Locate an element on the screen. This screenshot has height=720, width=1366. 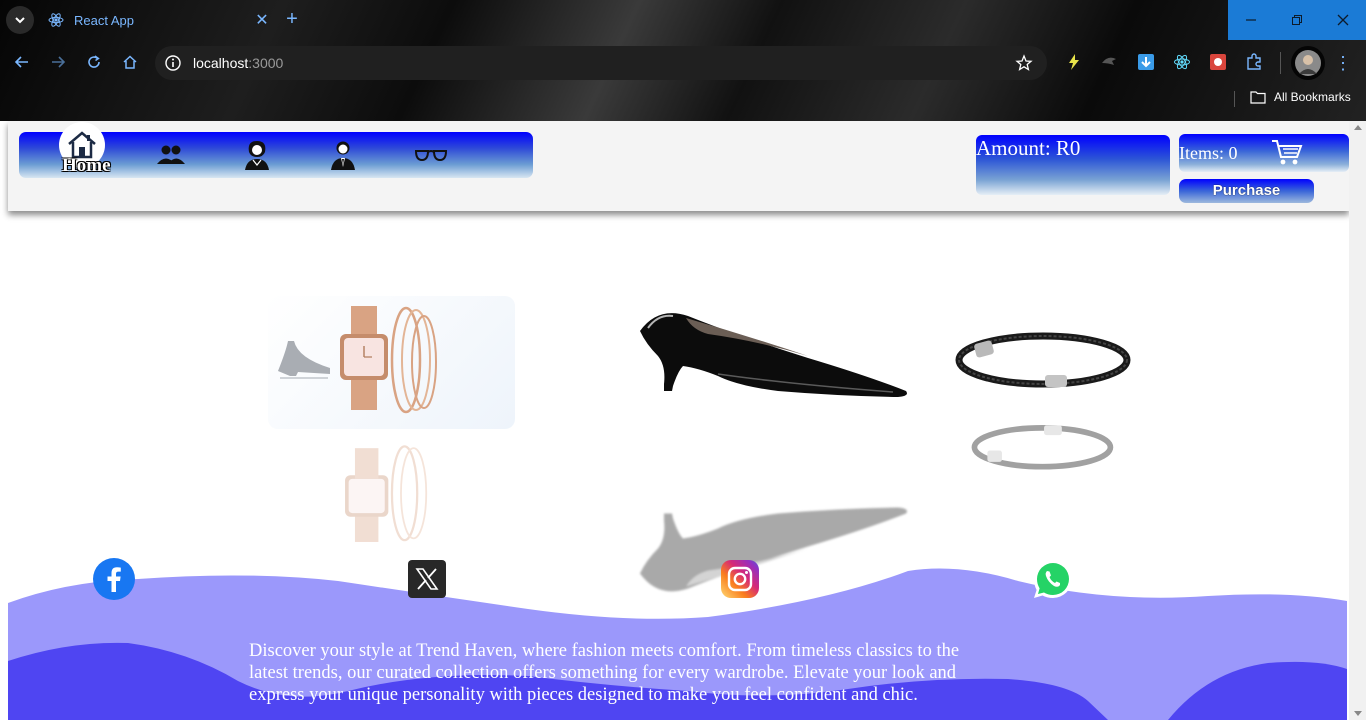
avatar is located at coordinates (1308, 63).